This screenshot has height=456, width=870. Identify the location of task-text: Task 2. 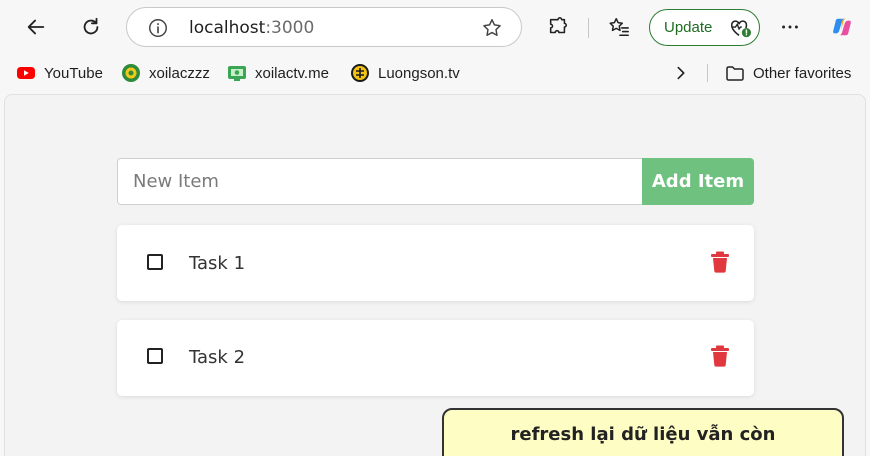
(217, 357).